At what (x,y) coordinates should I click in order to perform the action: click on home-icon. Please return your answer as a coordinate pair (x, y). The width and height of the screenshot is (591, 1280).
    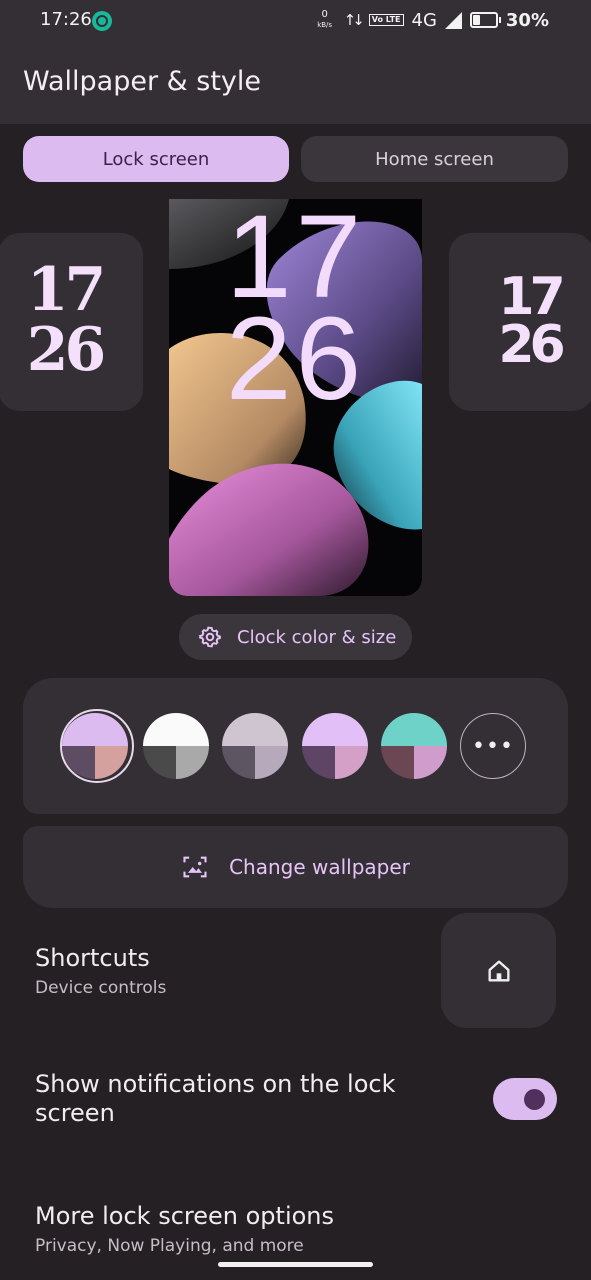
    Looking at the image, I should click on (498, 970).